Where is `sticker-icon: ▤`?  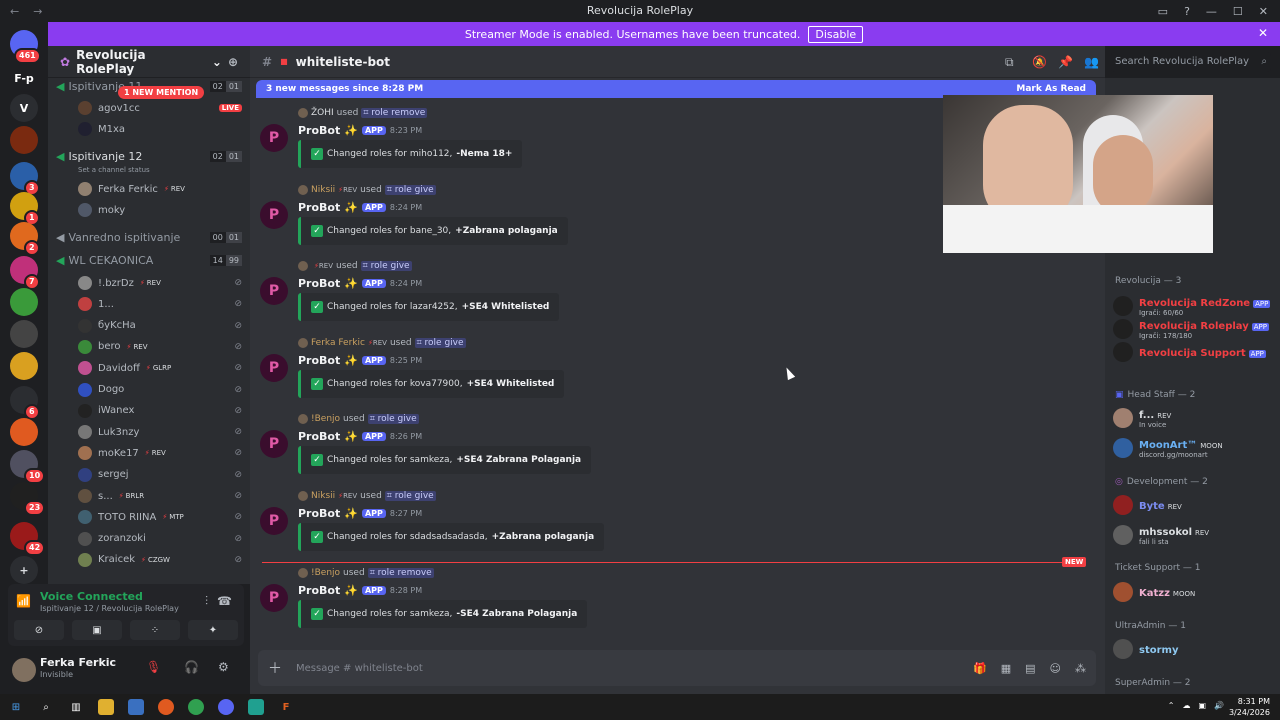 sticker-icon: ▤ is located at coordinates (1030, 668).